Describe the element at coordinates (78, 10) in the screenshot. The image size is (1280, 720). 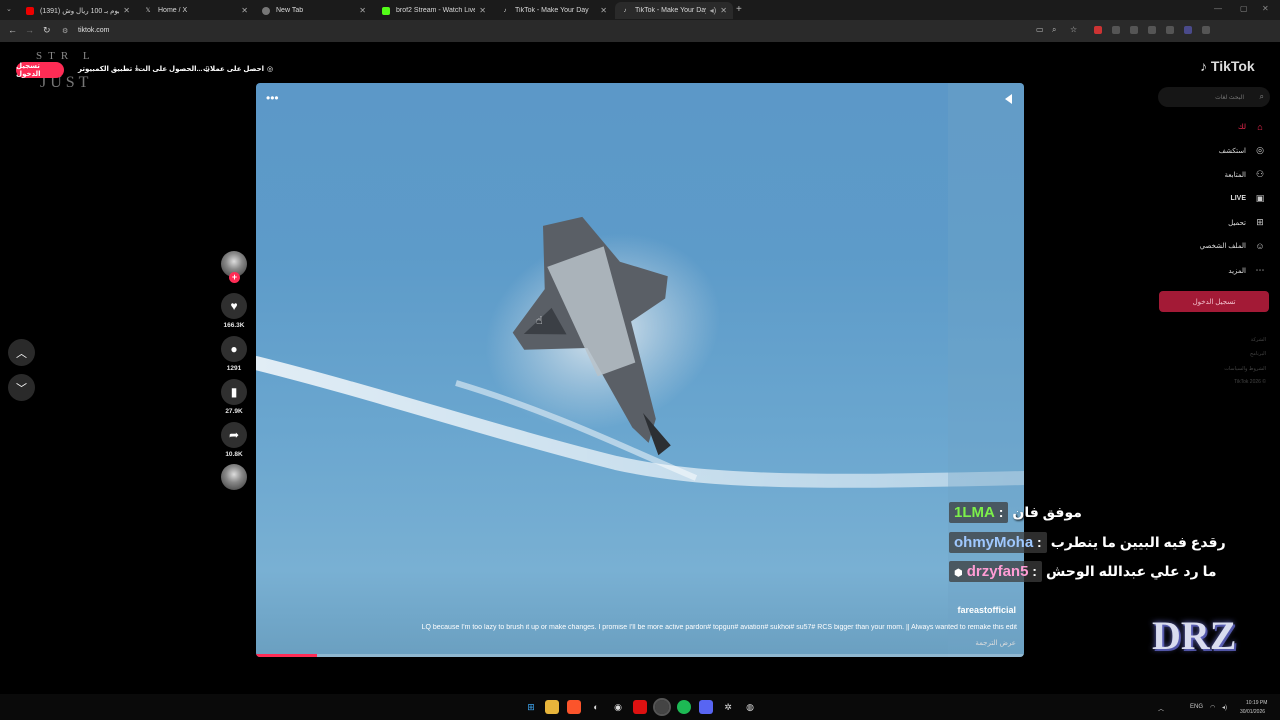
I see `tab-youtube: (1391) عشان يوم بـ 100 ريال وش... ✕` at that location.